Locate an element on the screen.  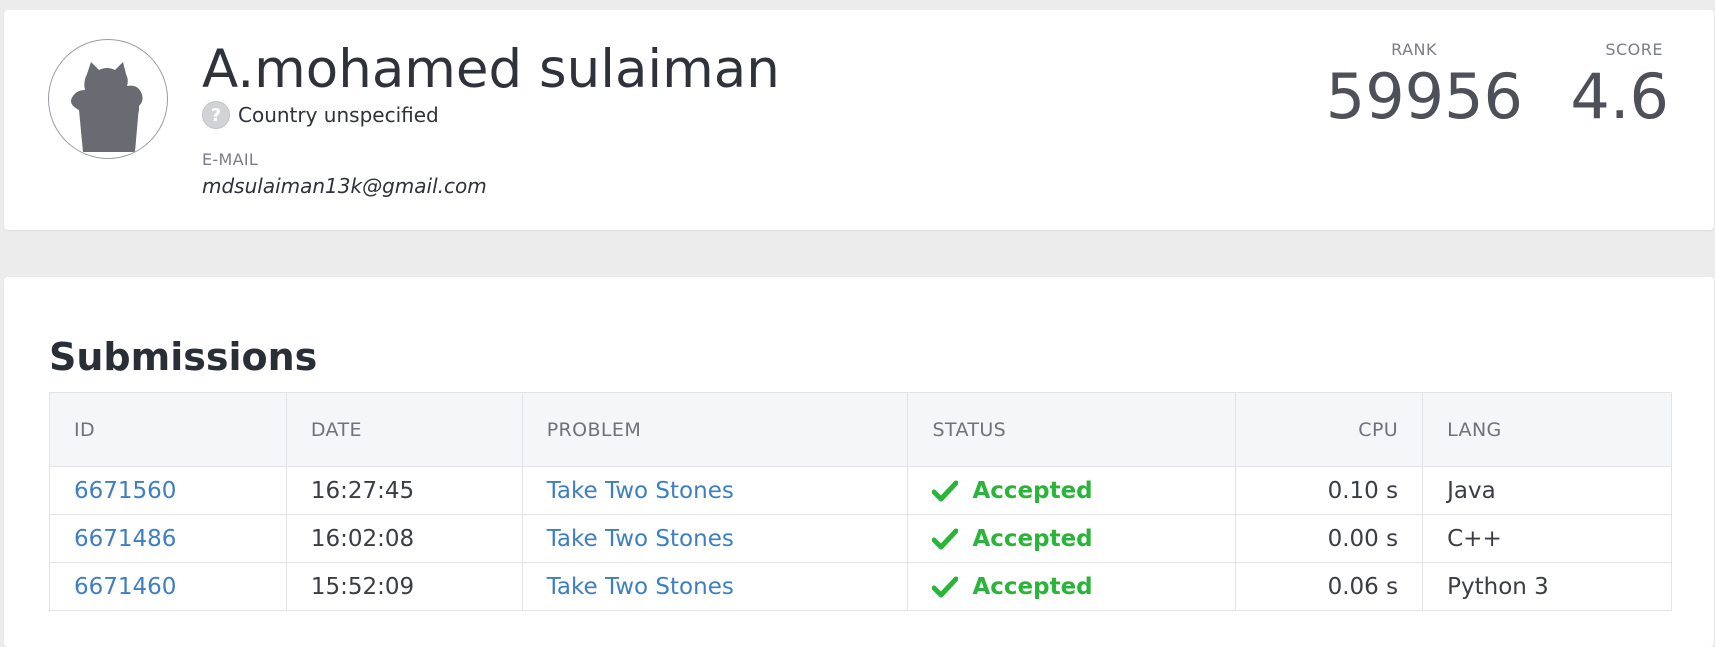
rank-label: RANK is located at coordinates (1414, 49).